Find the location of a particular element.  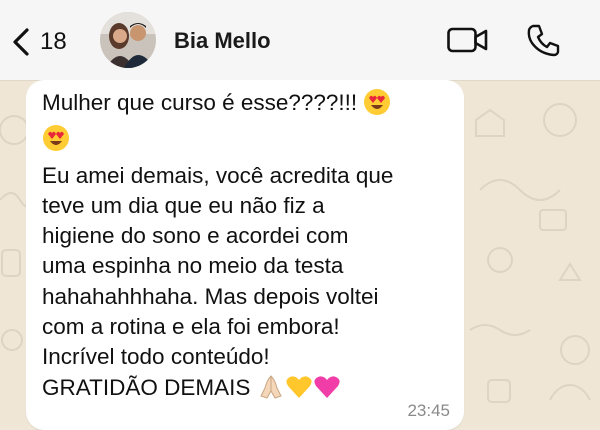

message-timestamp: 23:45 is located at coordinates (428, 410).